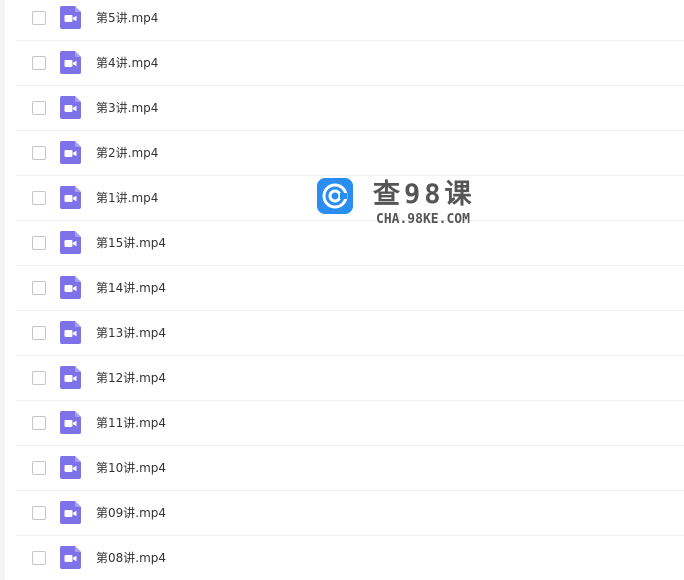  I want to click on file-row: 第5讲.mp4, so click(350, 20).